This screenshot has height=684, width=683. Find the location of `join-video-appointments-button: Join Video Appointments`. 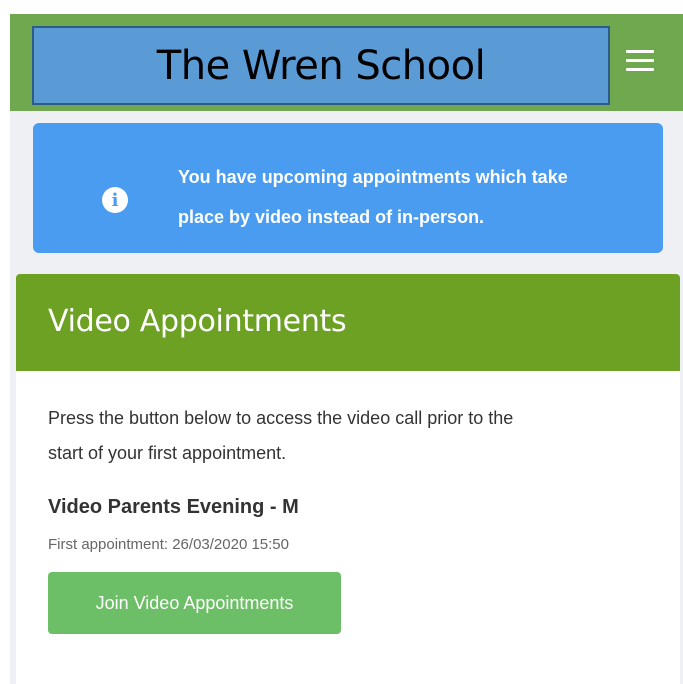

join-video-appointments-button: Join Video Appointments is located at coordinates (194, 603).